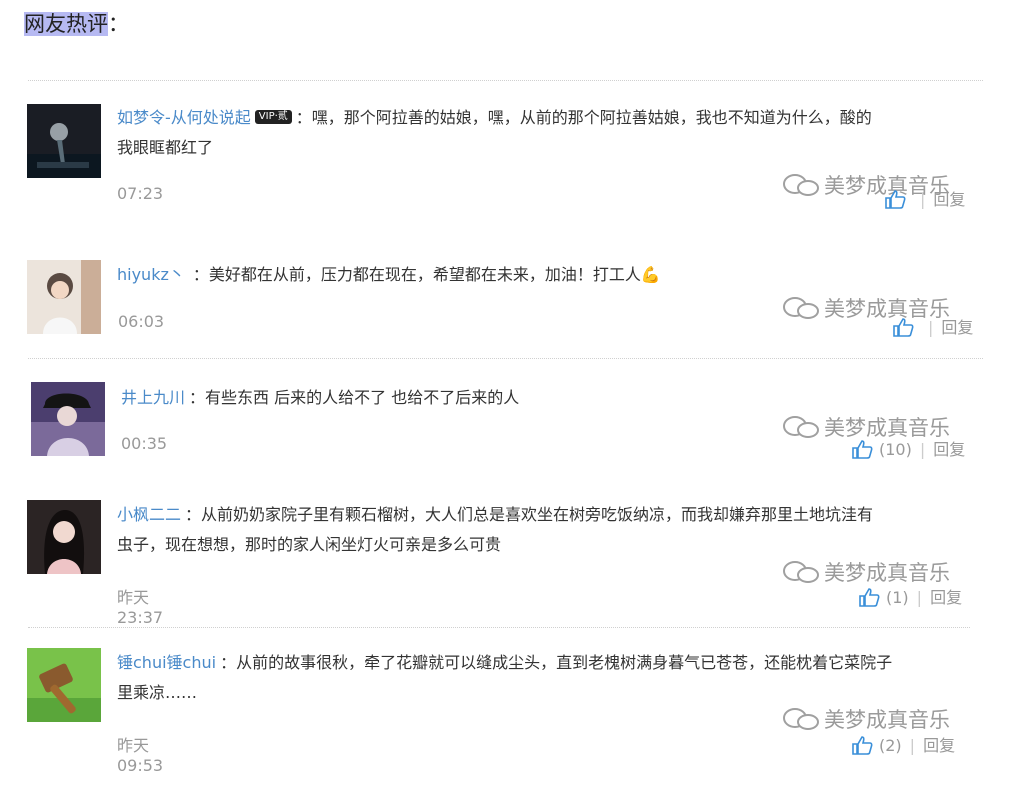 The image size is (1024, 787). I want to click on comment-actions: (10) | 回复, so click(908, 449).